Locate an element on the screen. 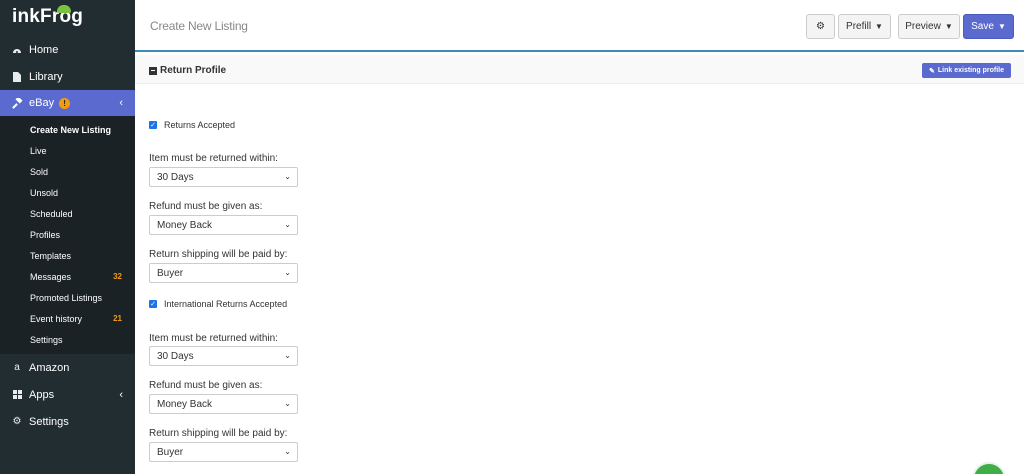  sidebar-item-apps: Apps ‹ is located at coordinates (67, 394).